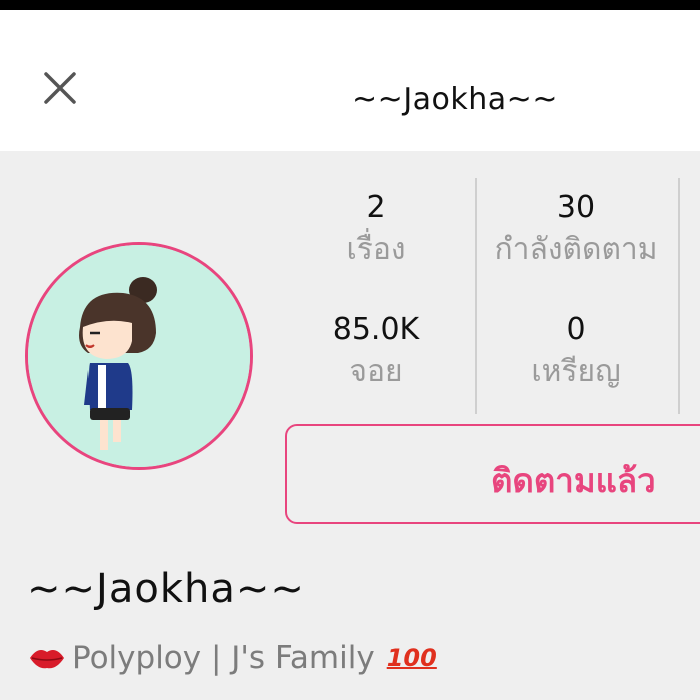 The width and height of the screenshot is (700, 700). What do you see at coordinates (376, 230) in the screenshot?
I see `stat-stories: 2 เรื่อง` at bounding box center [376, 230].